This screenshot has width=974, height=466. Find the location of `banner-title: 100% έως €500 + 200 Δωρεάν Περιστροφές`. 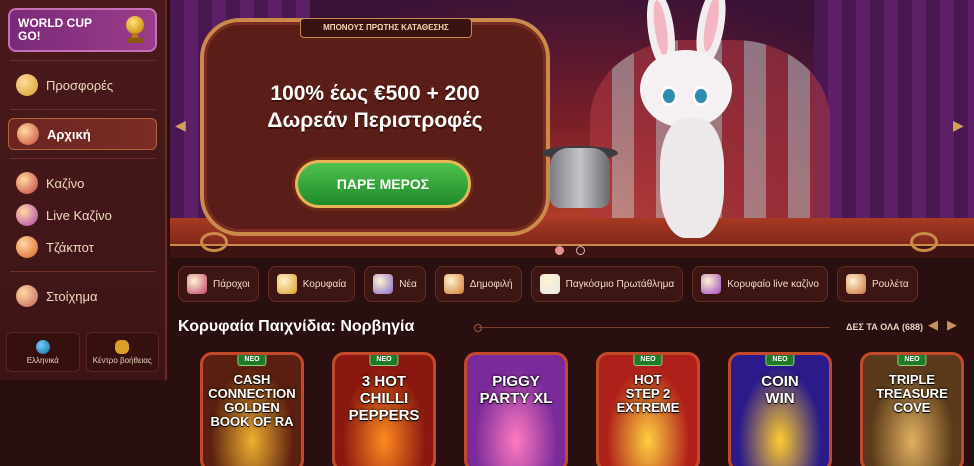

banner-title: 100% έως €500 + 200 Δωρεάν Περιστροφές is located at coordinates (375, 107).